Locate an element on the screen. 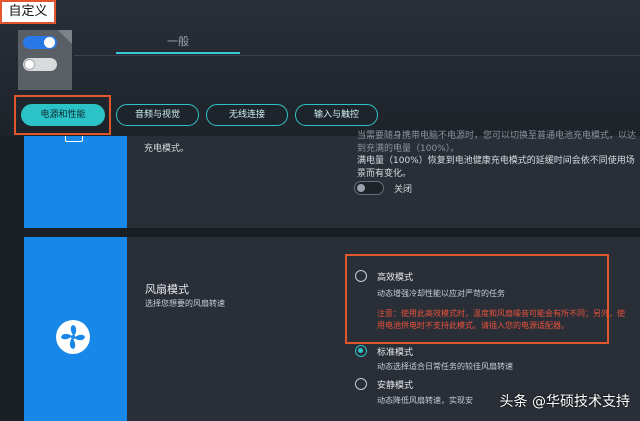  standard-mode-title: 标准模式 is located at coordinates (395, 353).